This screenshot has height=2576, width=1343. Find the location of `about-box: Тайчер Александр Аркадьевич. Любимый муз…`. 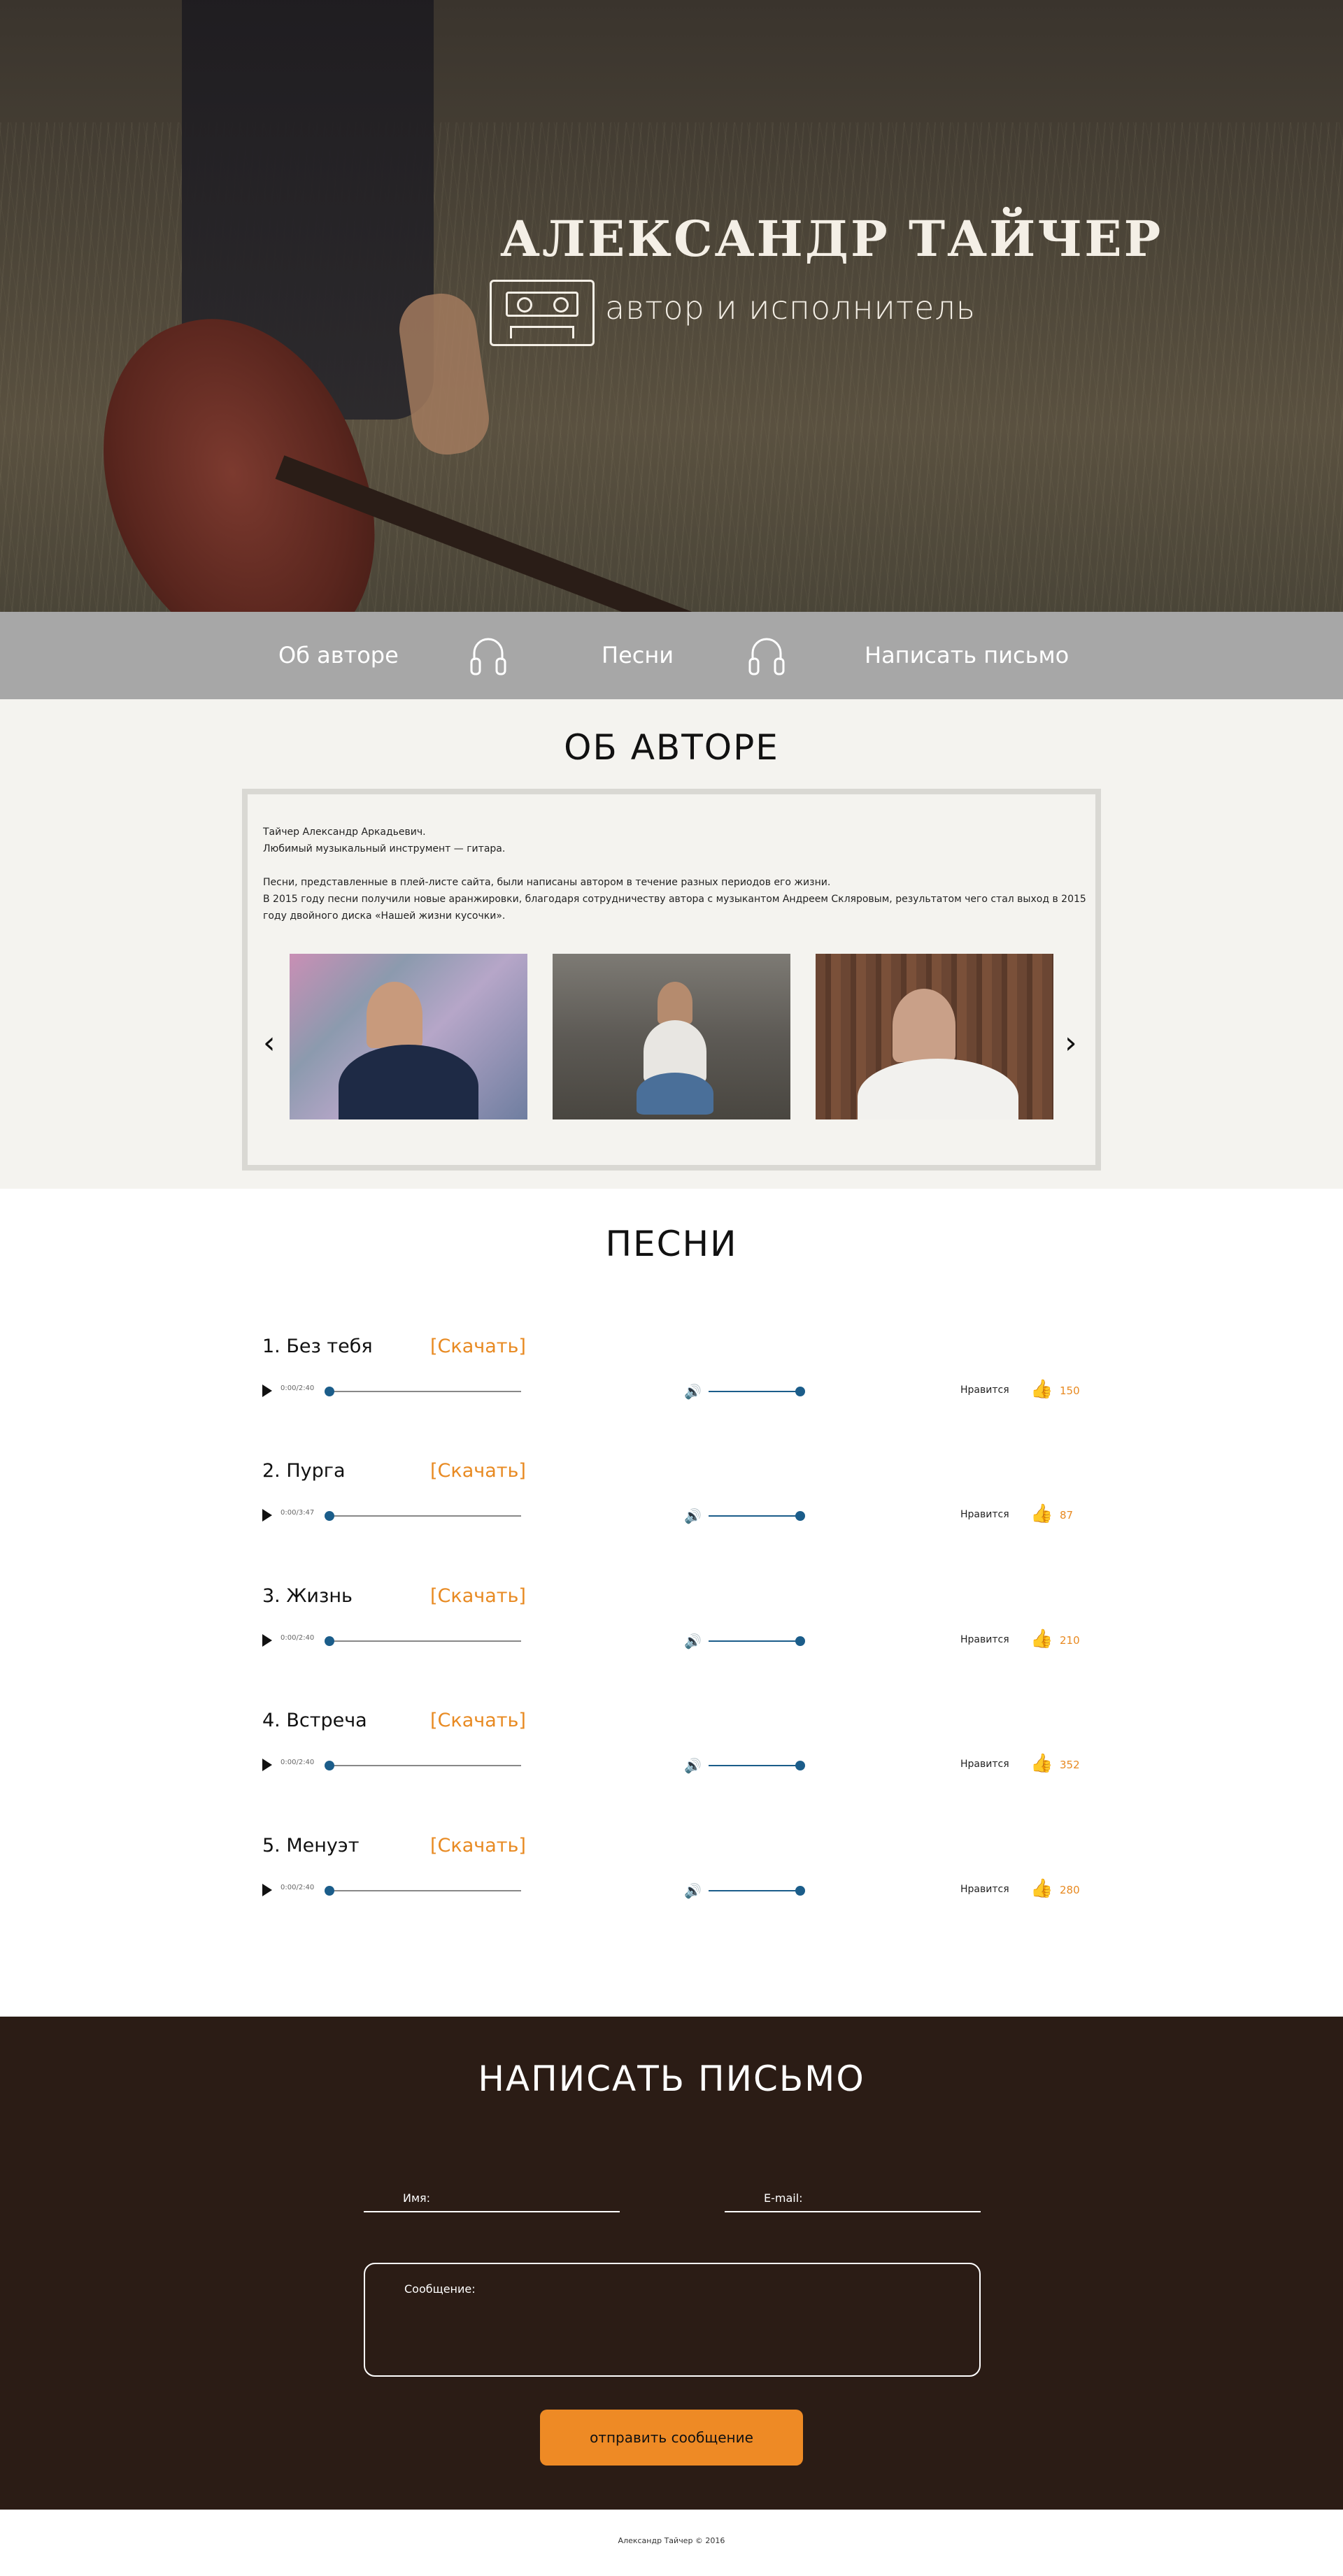

about-box: Тайчер Александр Аркадьевич. Любимый муз… is located at coordinates (671, 980).